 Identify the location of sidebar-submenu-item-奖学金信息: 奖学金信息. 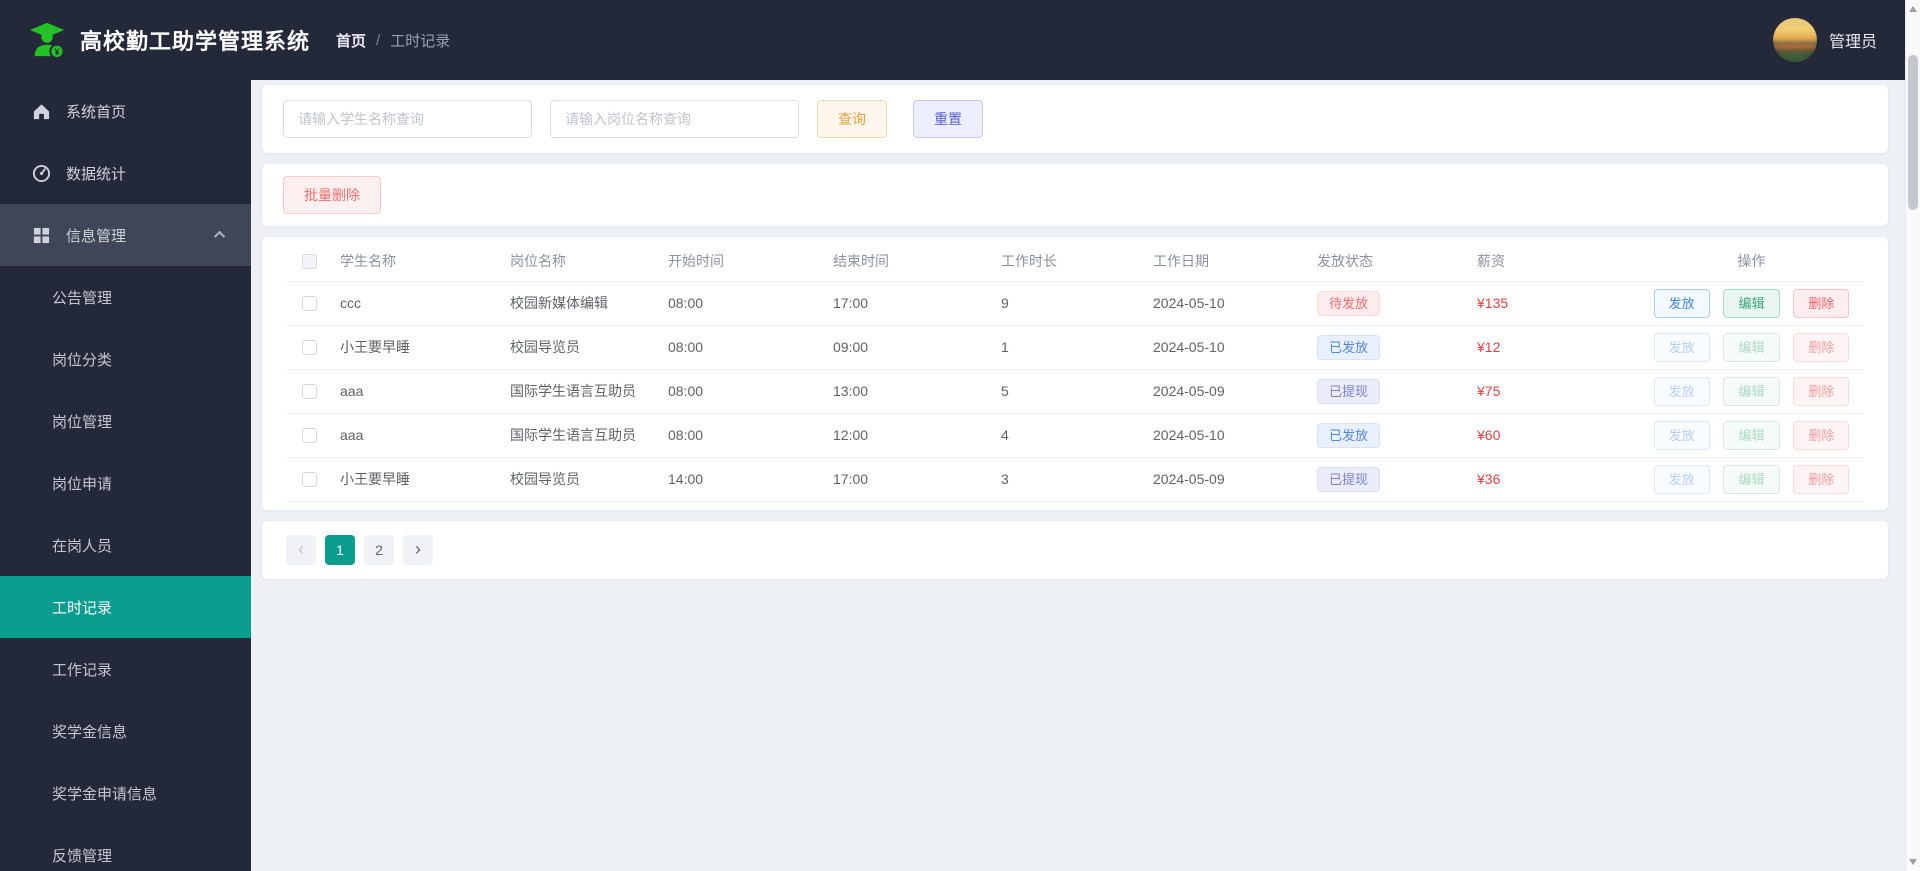
(125, 731).